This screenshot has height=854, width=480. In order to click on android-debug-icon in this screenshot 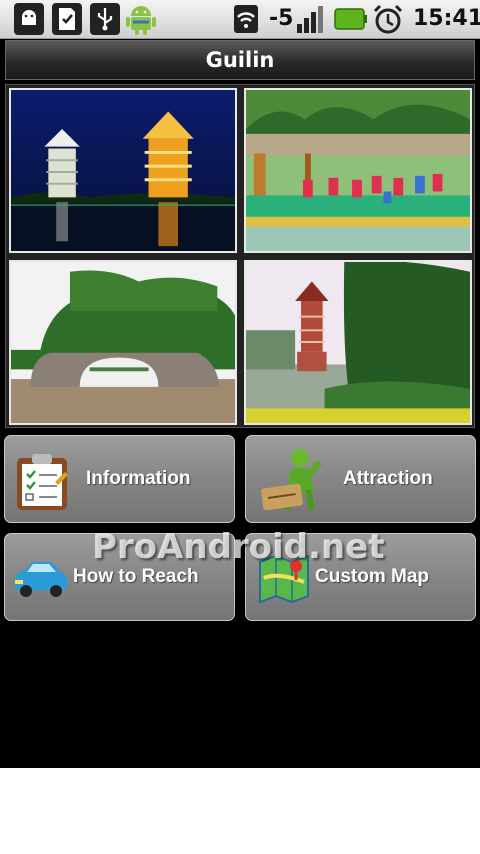, I will do `click(29, 19)`.